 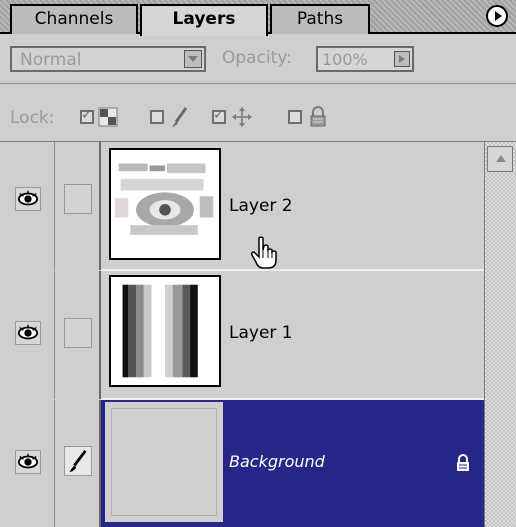 I want to click on transparency-checker-icon, so click(x=108, y=117).